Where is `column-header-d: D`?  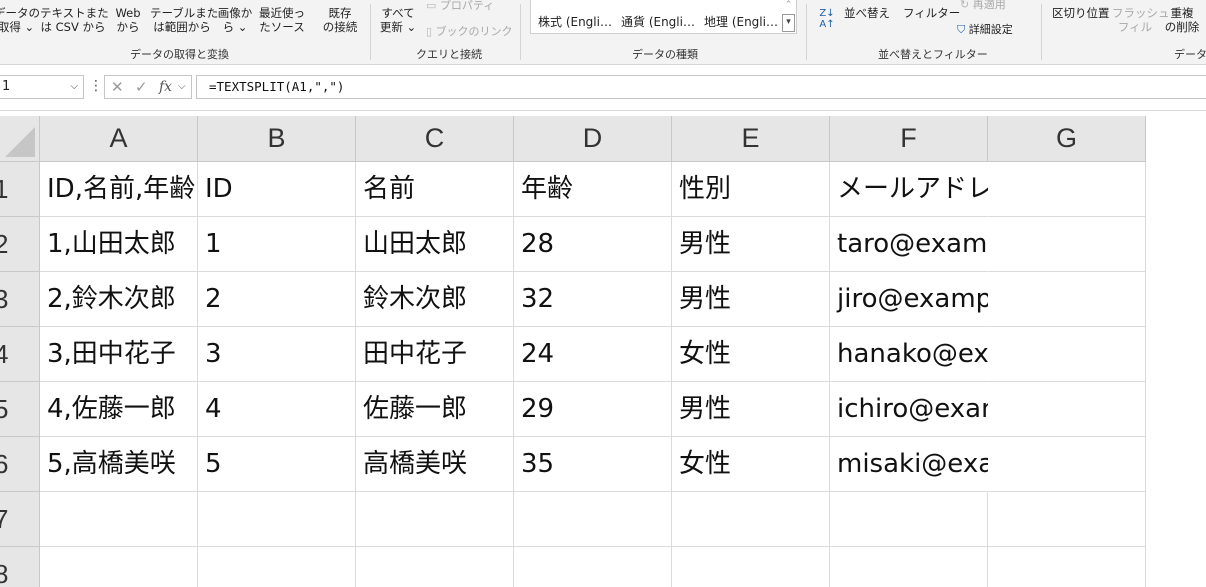
column-header-d: D is located at coordinates (593, 139).